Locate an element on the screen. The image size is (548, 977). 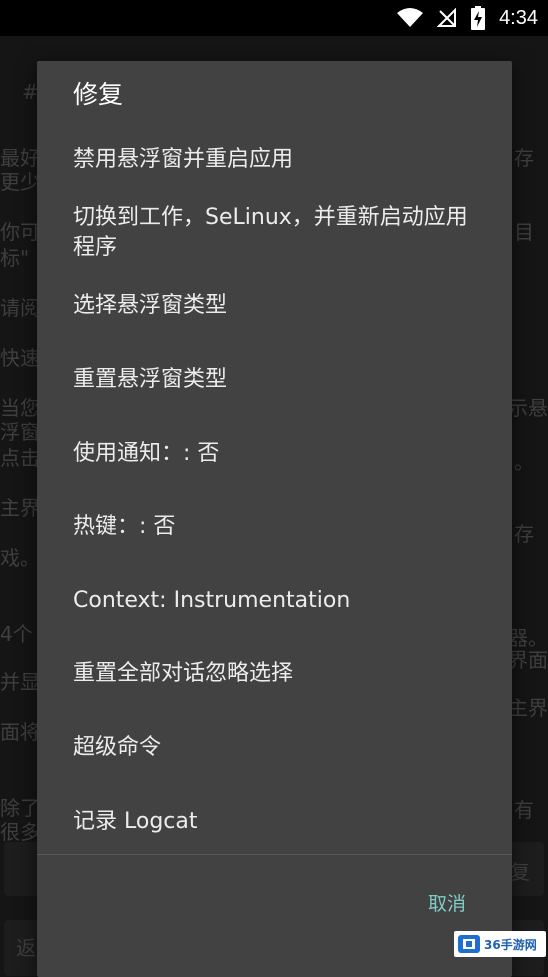
bg-text: 快速 is located at coordinates (20, 358).